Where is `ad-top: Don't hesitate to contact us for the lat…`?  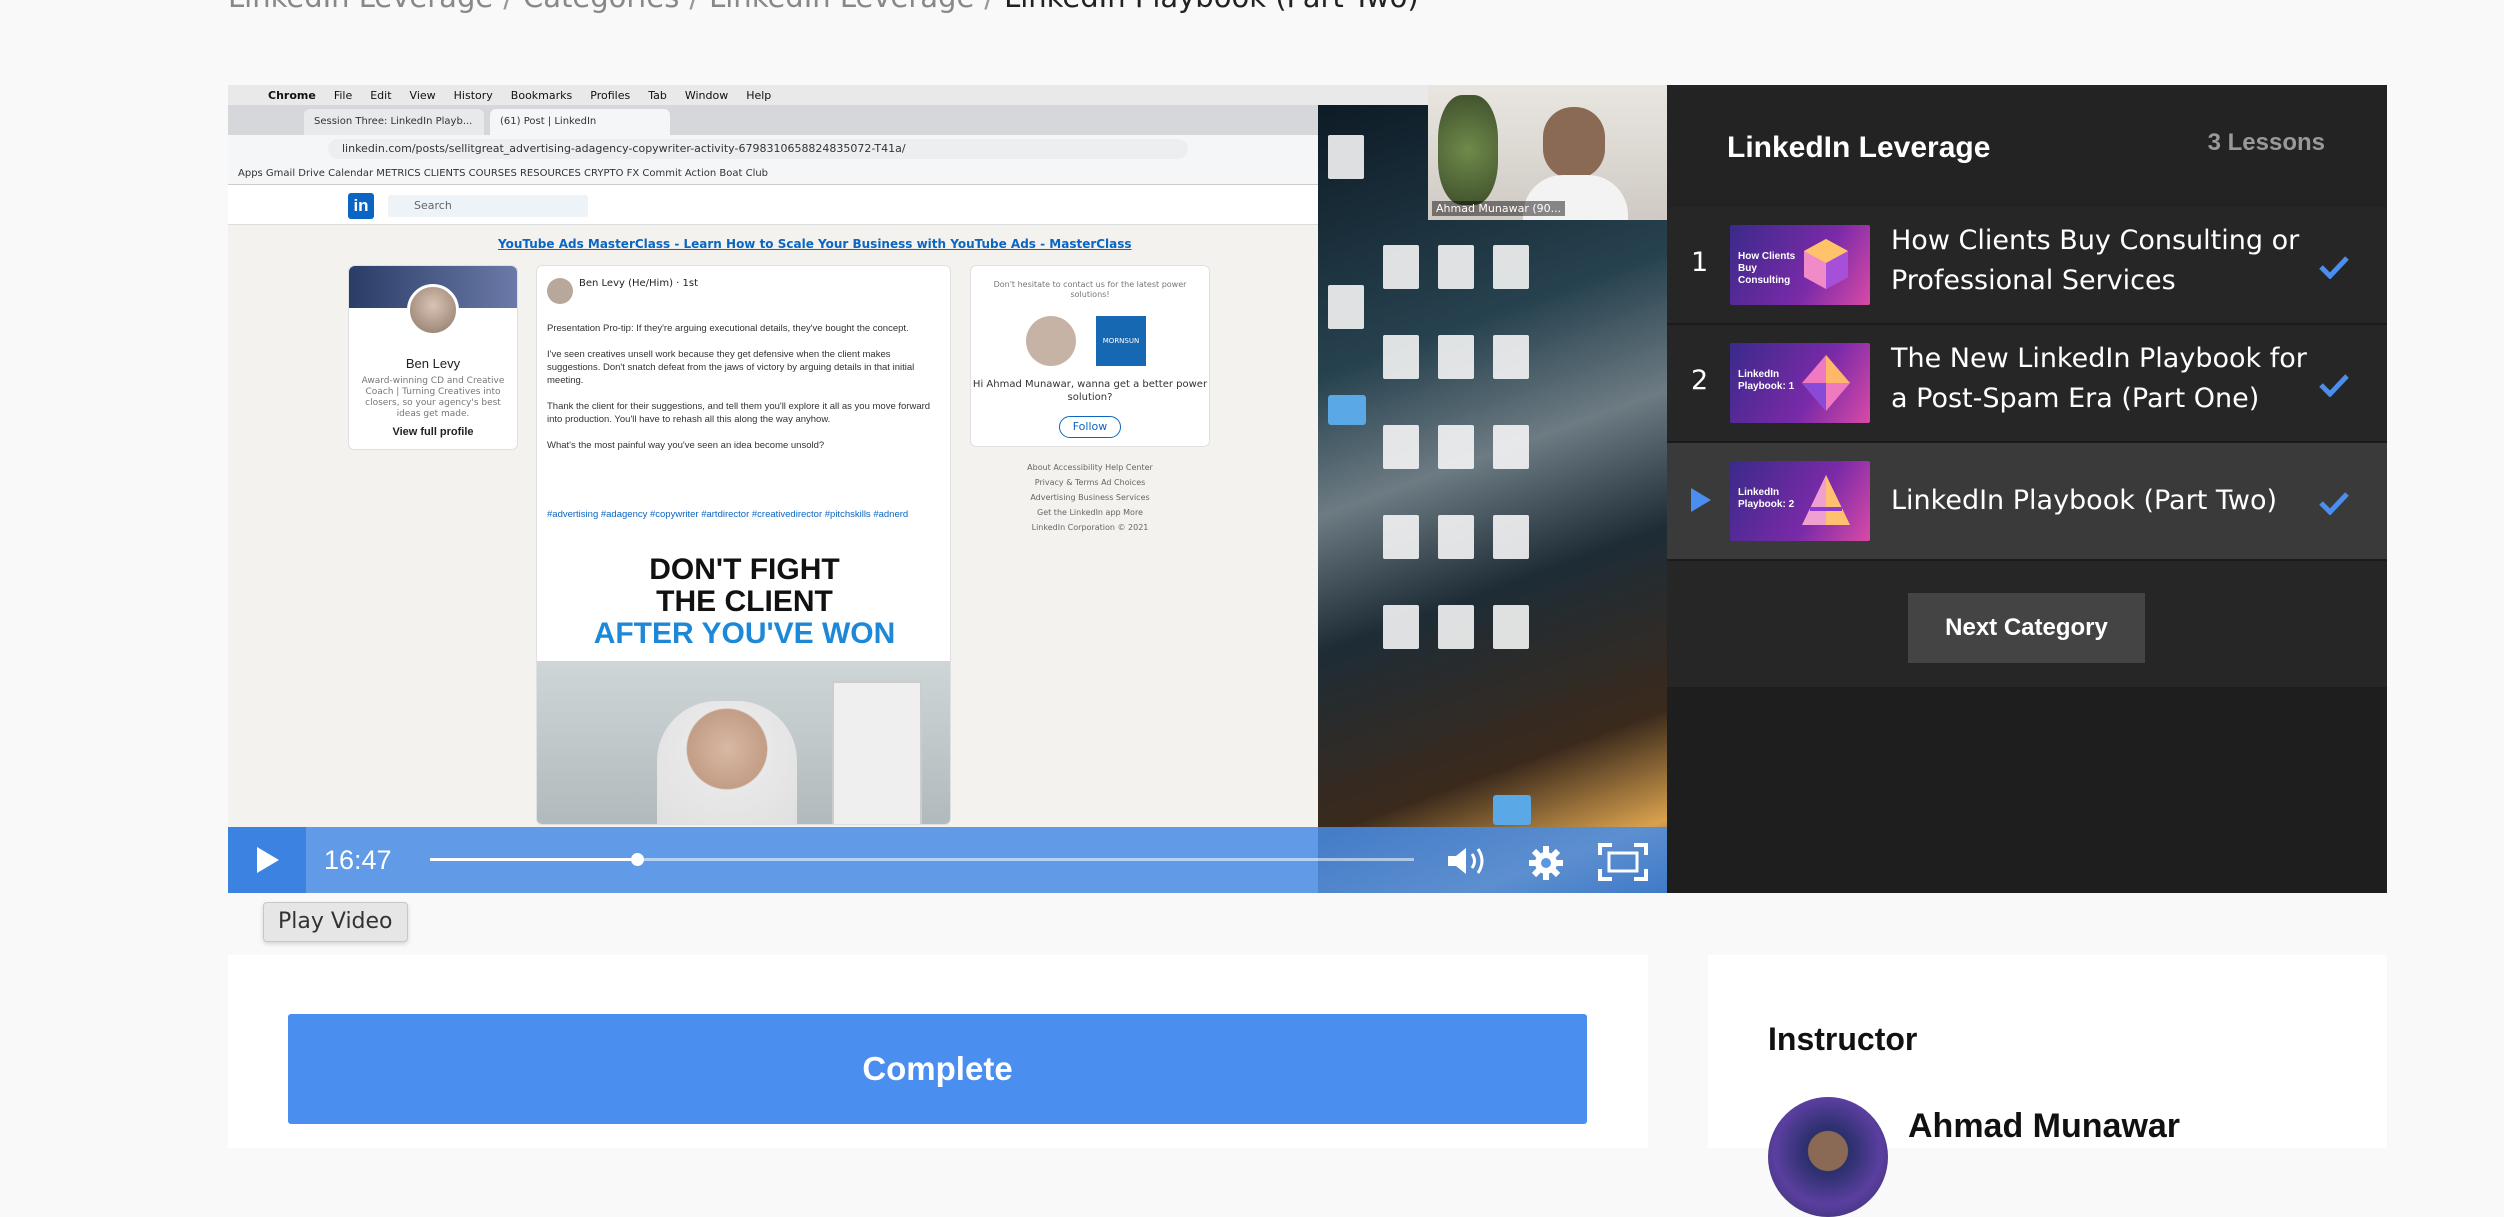
ad-top: Don't hesitate to contact us for the lat… is located at coordinates (1090, 289).